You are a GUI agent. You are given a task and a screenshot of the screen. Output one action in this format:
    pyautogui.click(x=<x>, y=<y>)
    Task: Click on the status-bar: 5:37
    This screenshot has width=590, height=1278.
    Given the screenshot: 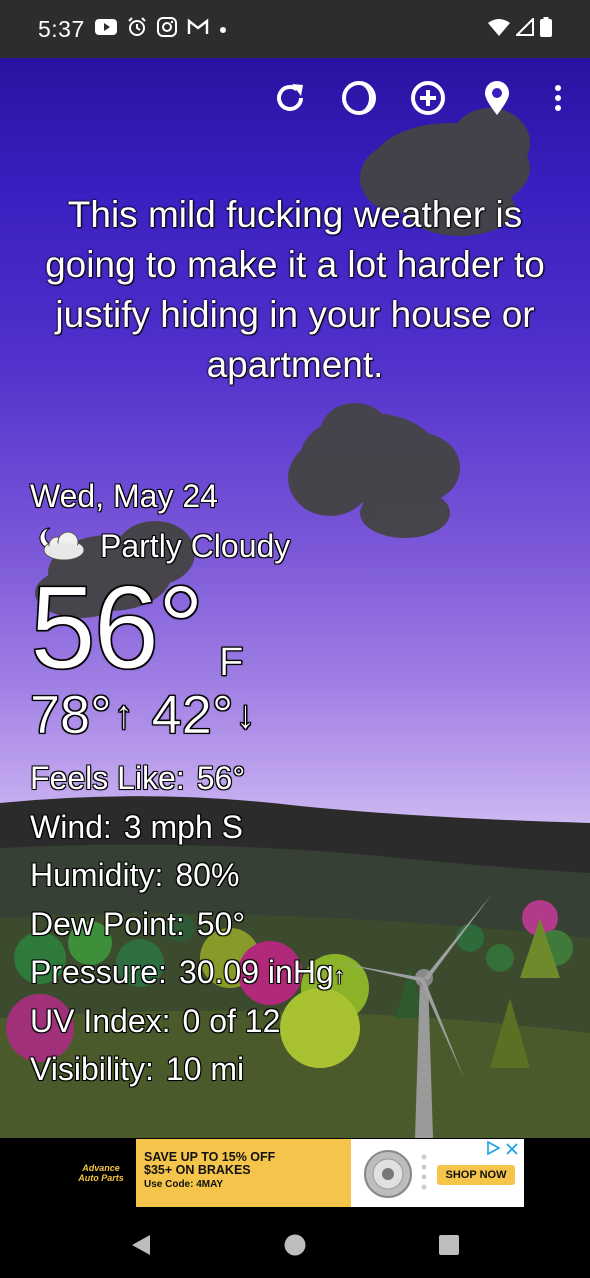 What is the action you would take?
    pyautogui.click(x=295, y=29)
    